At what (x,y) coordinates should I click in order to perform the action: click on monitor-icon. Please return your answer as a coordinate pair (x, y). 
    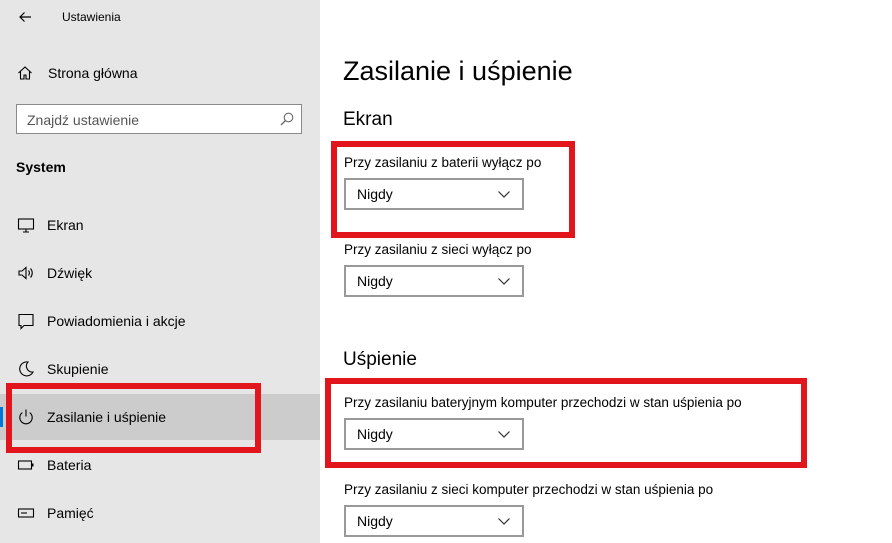
    Looking at the image, I should click on (26, 225).